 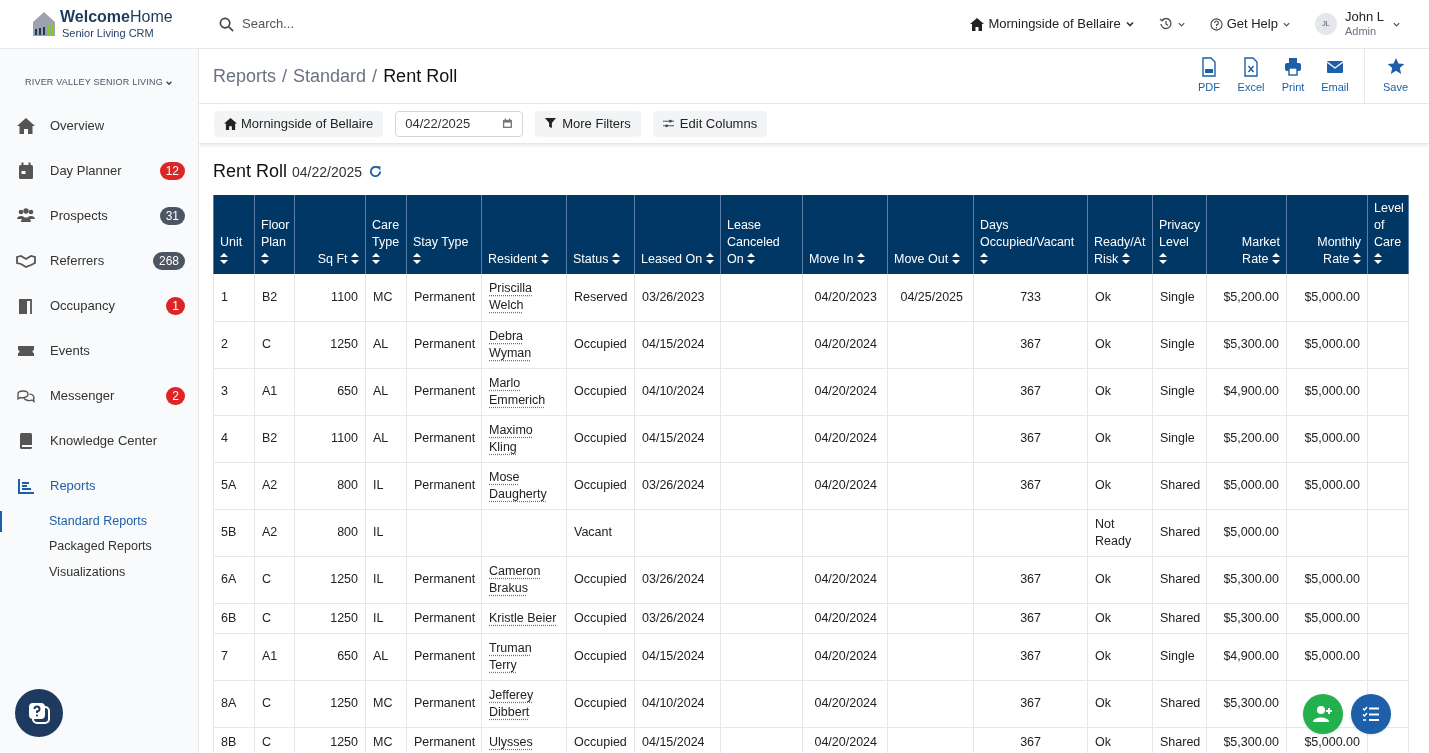 I want to click on pdf-button: PDF, so click(x=1209, y=76).